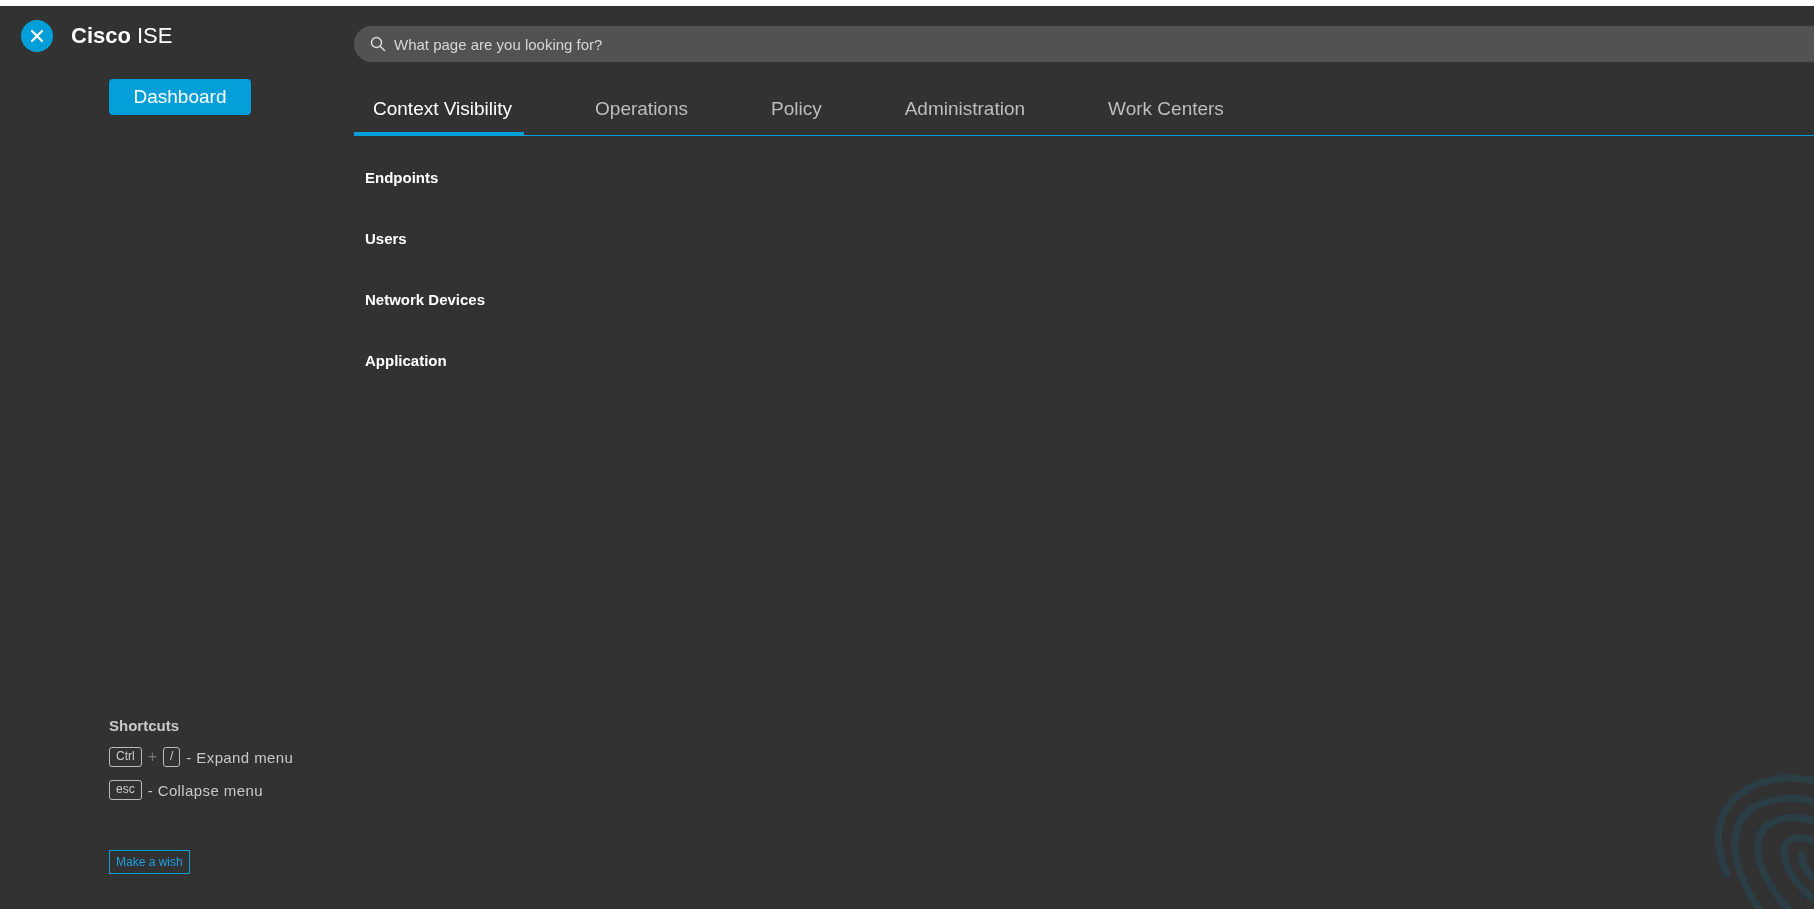 This screenshot has width=1814, height=909. I want to click on menu-link: Application, so click(406, 360).